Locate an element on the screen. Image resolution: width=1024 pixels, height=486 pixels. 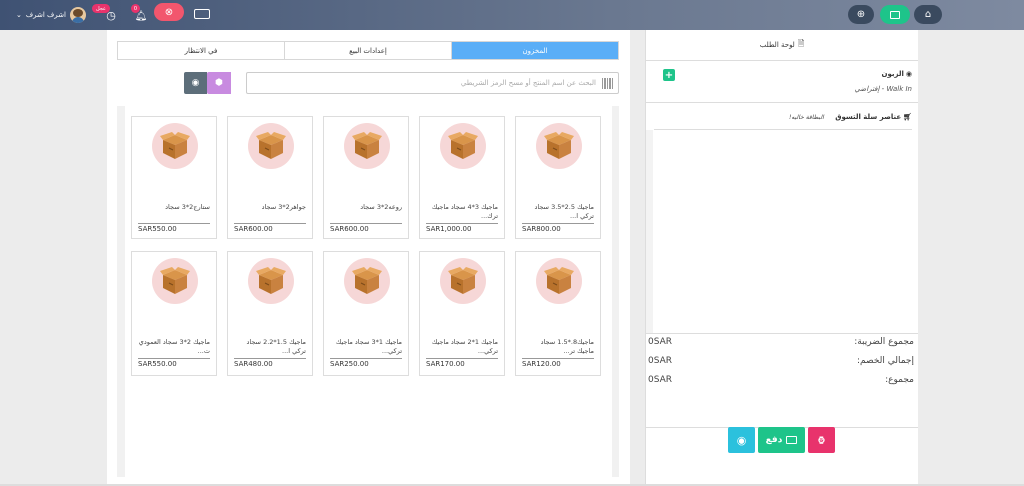
search-placeholder: البحث عن اسم المنتج أو مسح الرمز الشريطي is located at coordinates (528, 83).